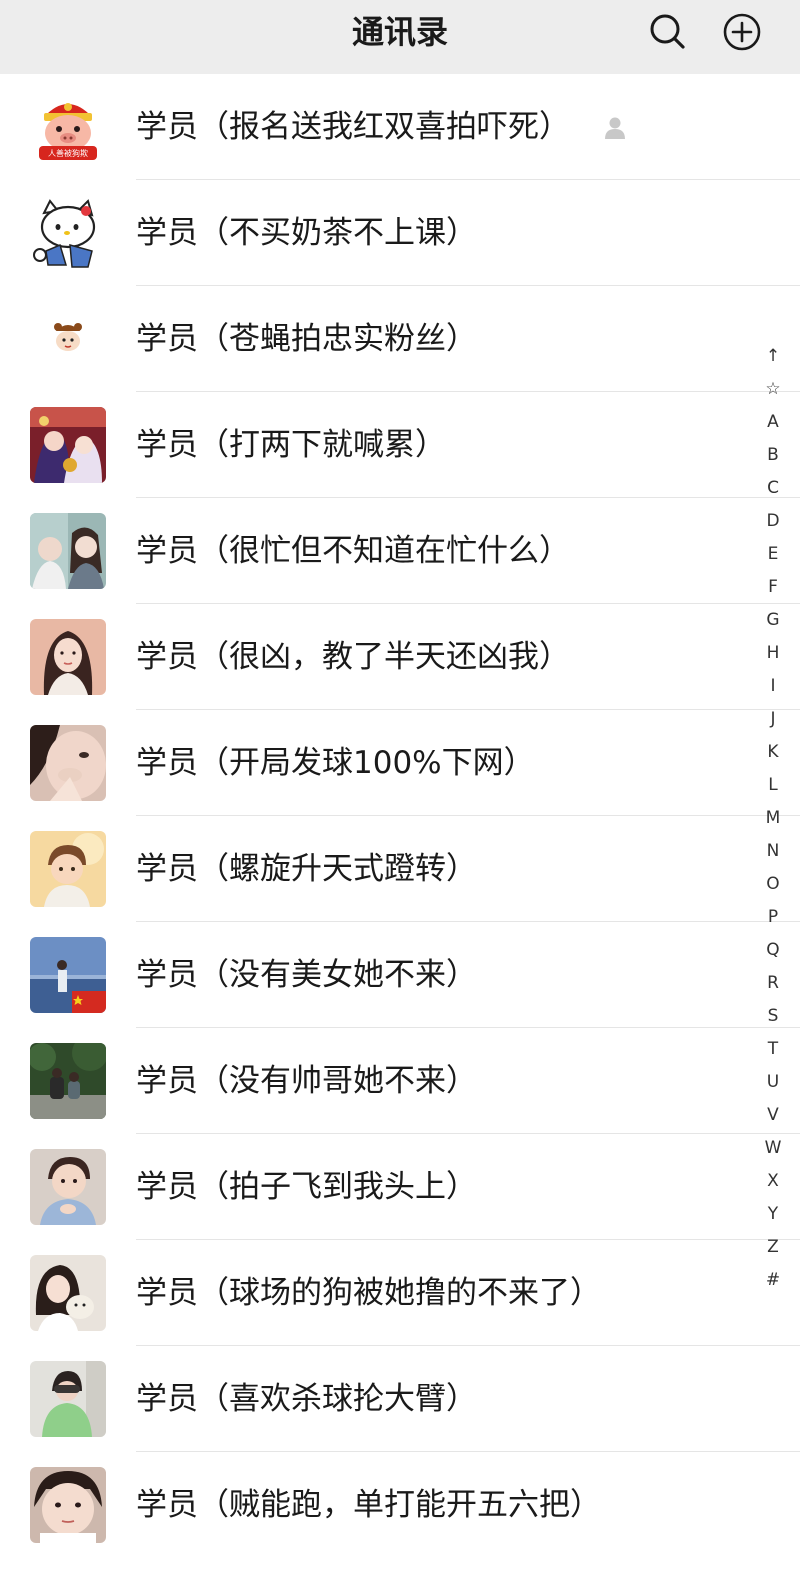 This screenshot has height=1579, width=800. I want to click on contact-name: 学员（没有帅哥她不来）, so click(306, 1081).